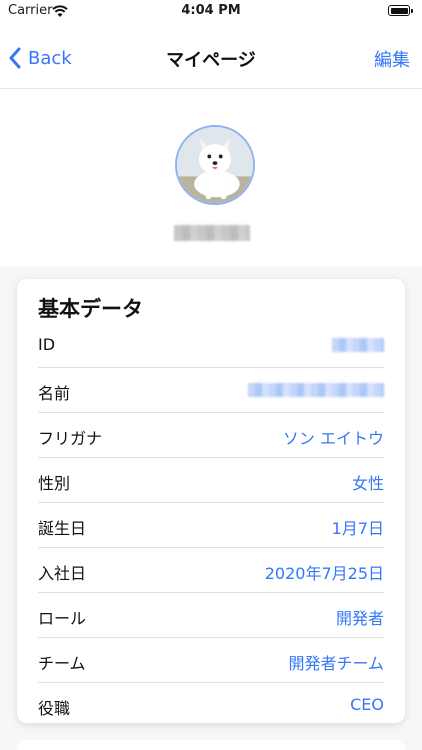  Describe the element at coordinates (336, 663) in the screenshot. I see `row-value: 開発者チーム` at that location.